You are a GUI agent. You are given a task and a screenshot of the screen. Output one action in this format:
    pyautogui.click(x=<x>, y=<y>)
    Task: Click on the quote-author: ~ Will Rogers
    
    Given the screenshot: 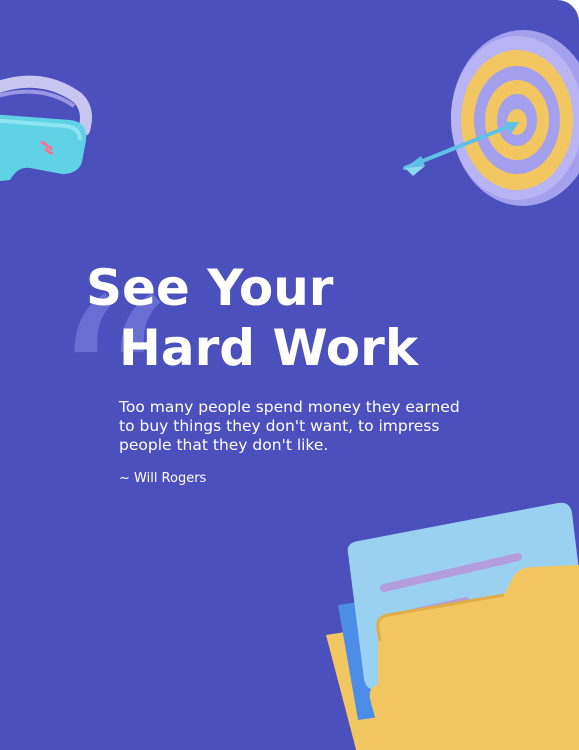 What is the action you would take?
    pyautogui.click(x=163, y=478)
    